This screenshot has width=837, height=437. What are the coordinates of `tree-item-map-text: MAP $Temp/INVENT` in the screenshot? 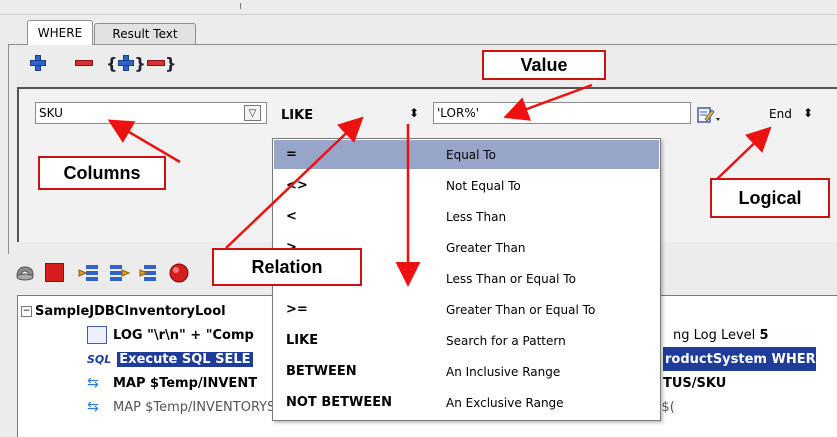 It's located at (185, 383).